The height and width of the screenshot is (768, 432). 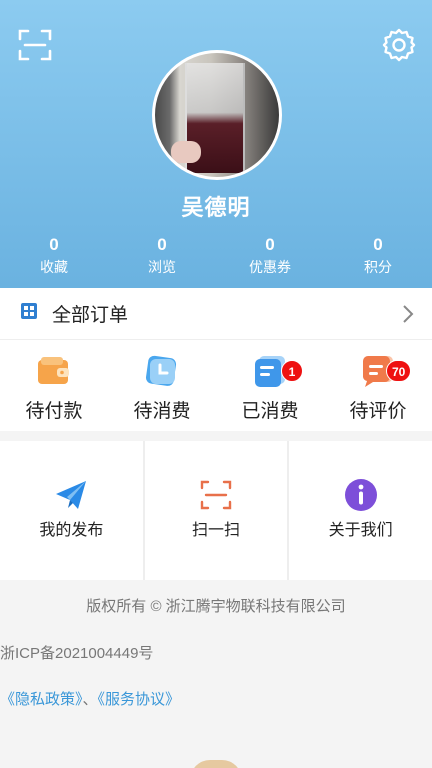 I want to click on stat-points: 0 积分, so click(x=378, y=256).